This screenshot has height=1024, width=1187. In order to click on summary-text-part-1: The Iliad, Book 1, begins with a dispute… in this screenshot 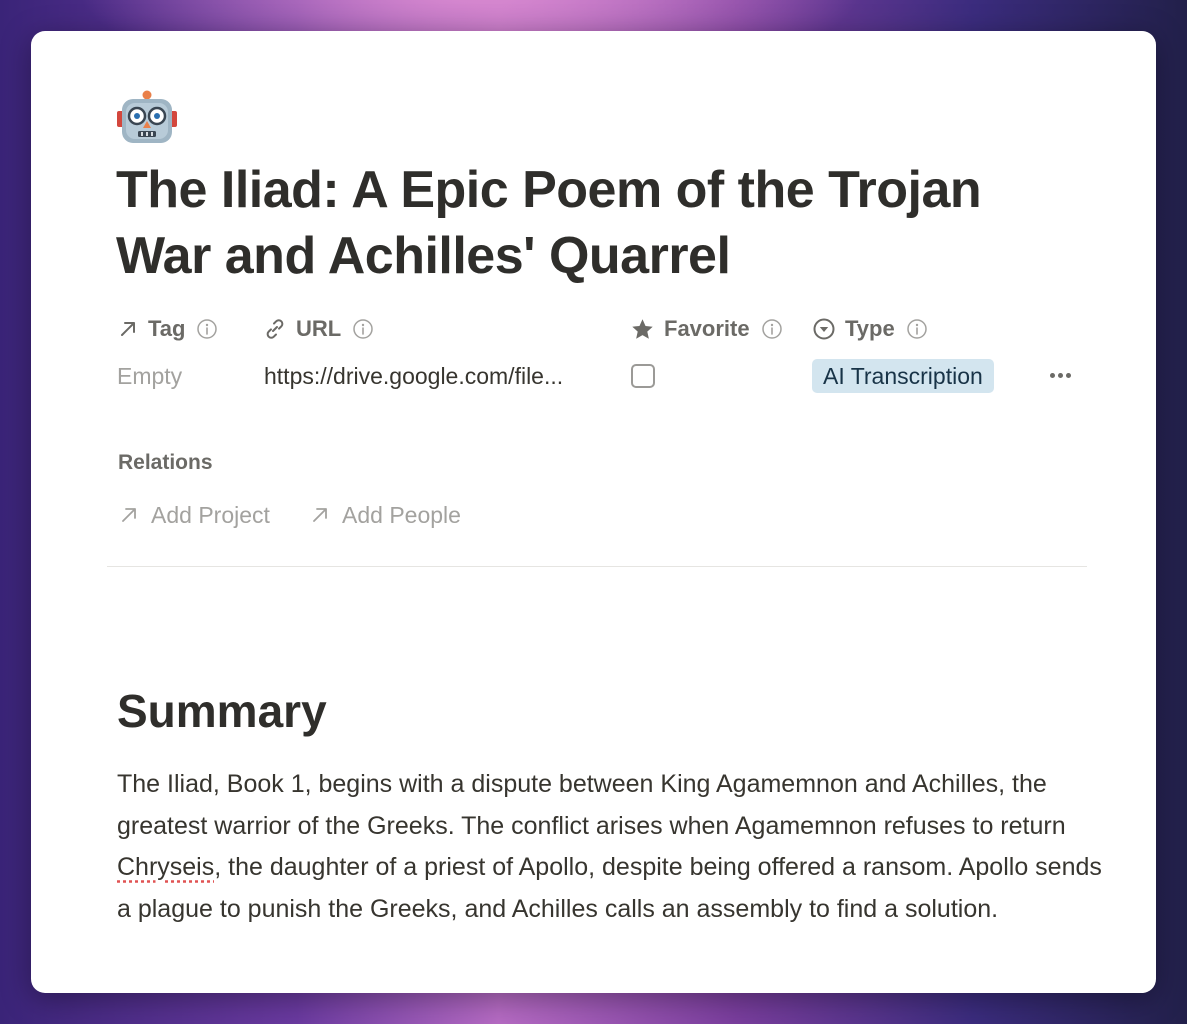, I will do `click(591, 805)`.